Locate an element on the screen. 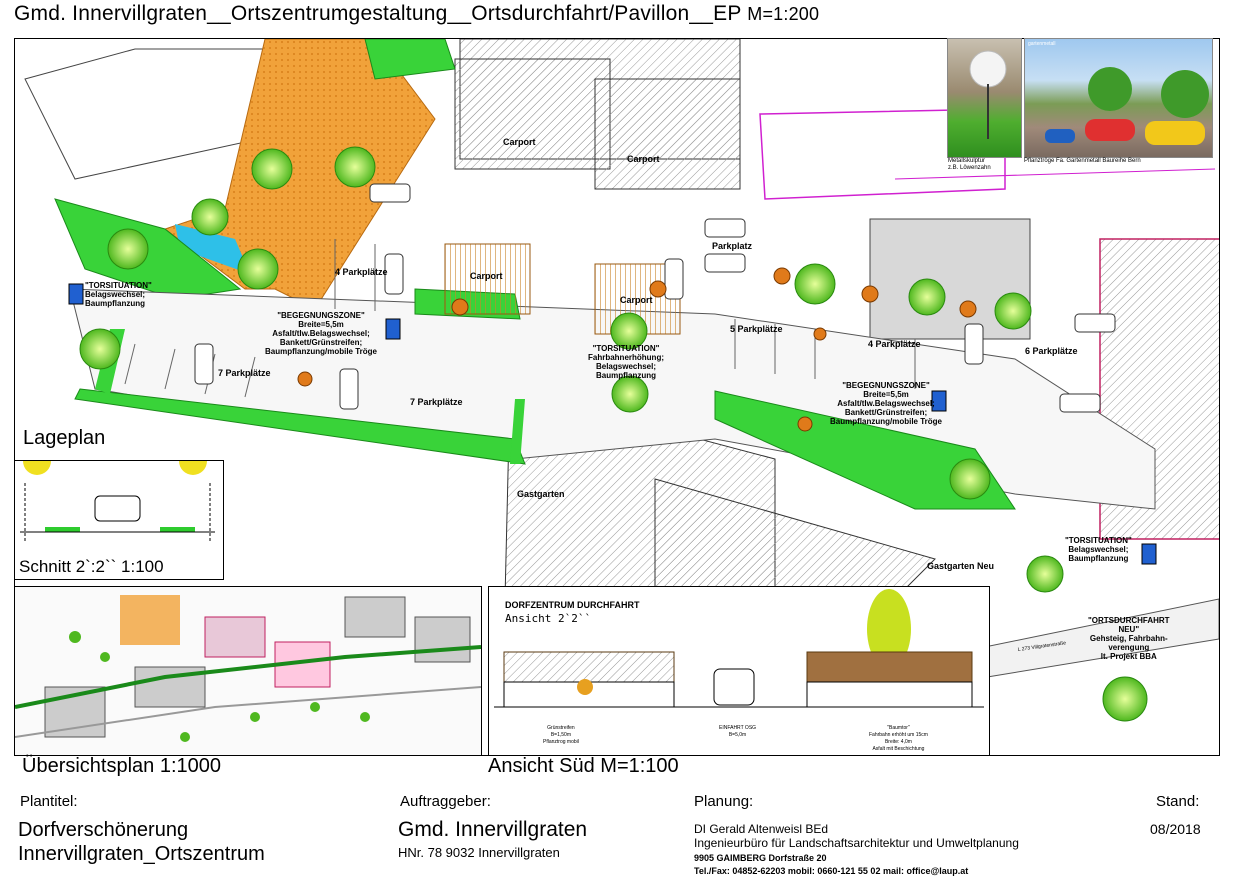  auftraggeber-heading: Auftraggeber: is located at coordinates (445, 801).